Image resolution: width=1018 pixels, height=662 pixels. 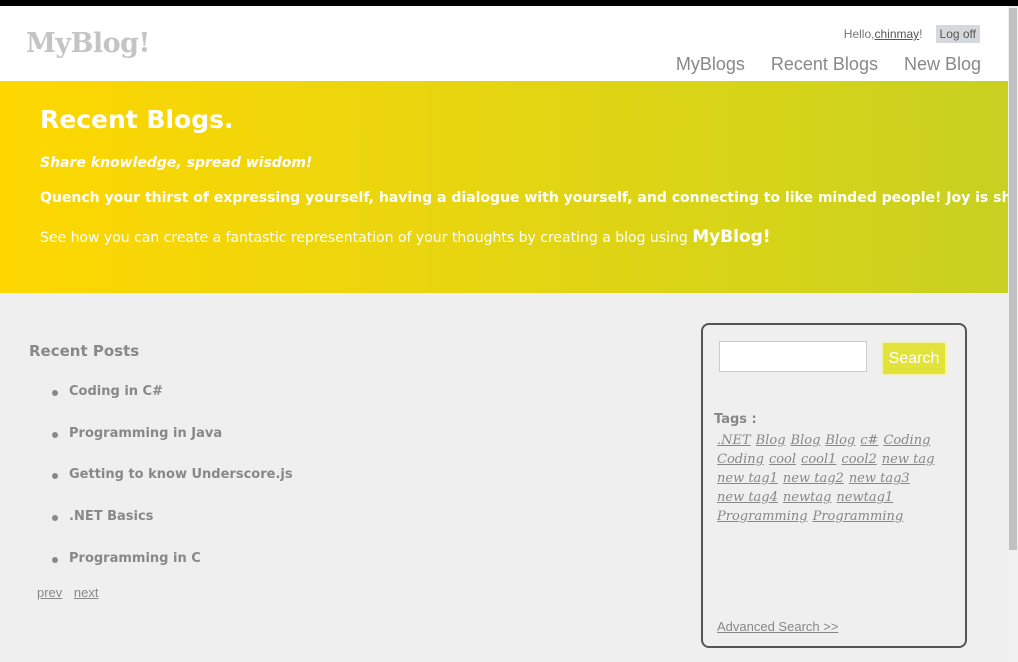 What do you see at coordinates (859, 34) in the screenshot?
I see `greeting-text: Hello,` at bounding box center [859, 34].